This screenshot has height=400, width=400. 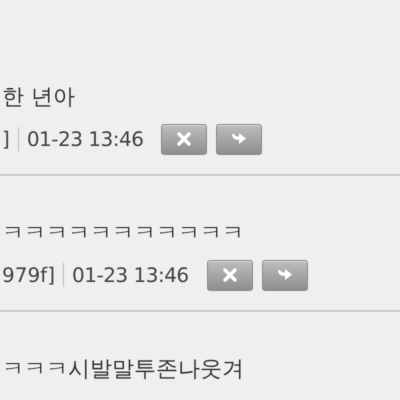 What do you see at coordinates (6, 139) in the screenshot?
I see `author-id: ]` at bounding box center [6, 139].